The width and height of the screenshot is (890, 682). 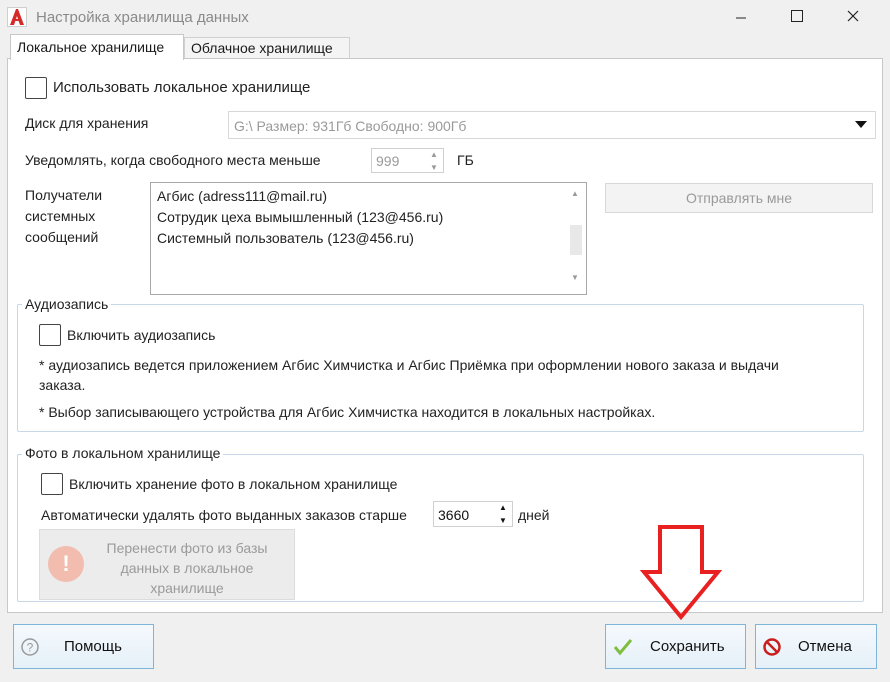 I want to click on notify-threshold-stepper: 999 ▲ ▼, so click(x=407, y=160).